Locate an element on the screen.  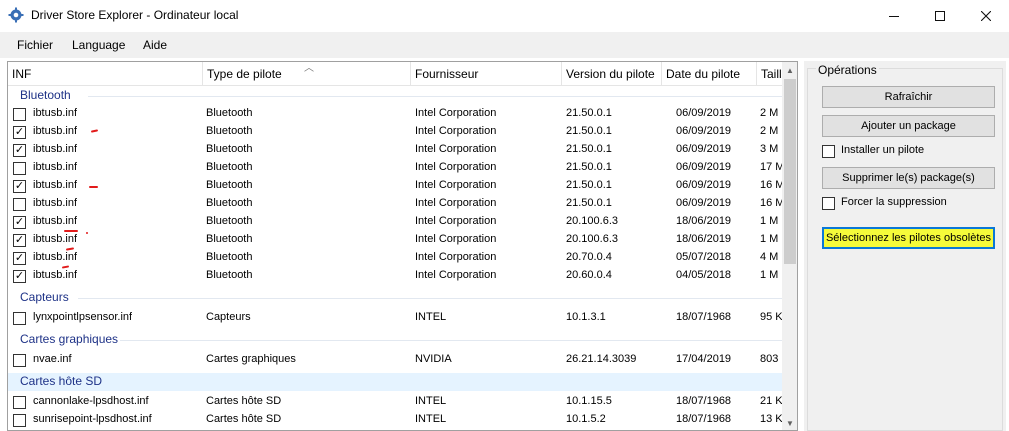
group-header-cartes-hote-sd: Cartes hôte SD is located at coordinates (395, 382).